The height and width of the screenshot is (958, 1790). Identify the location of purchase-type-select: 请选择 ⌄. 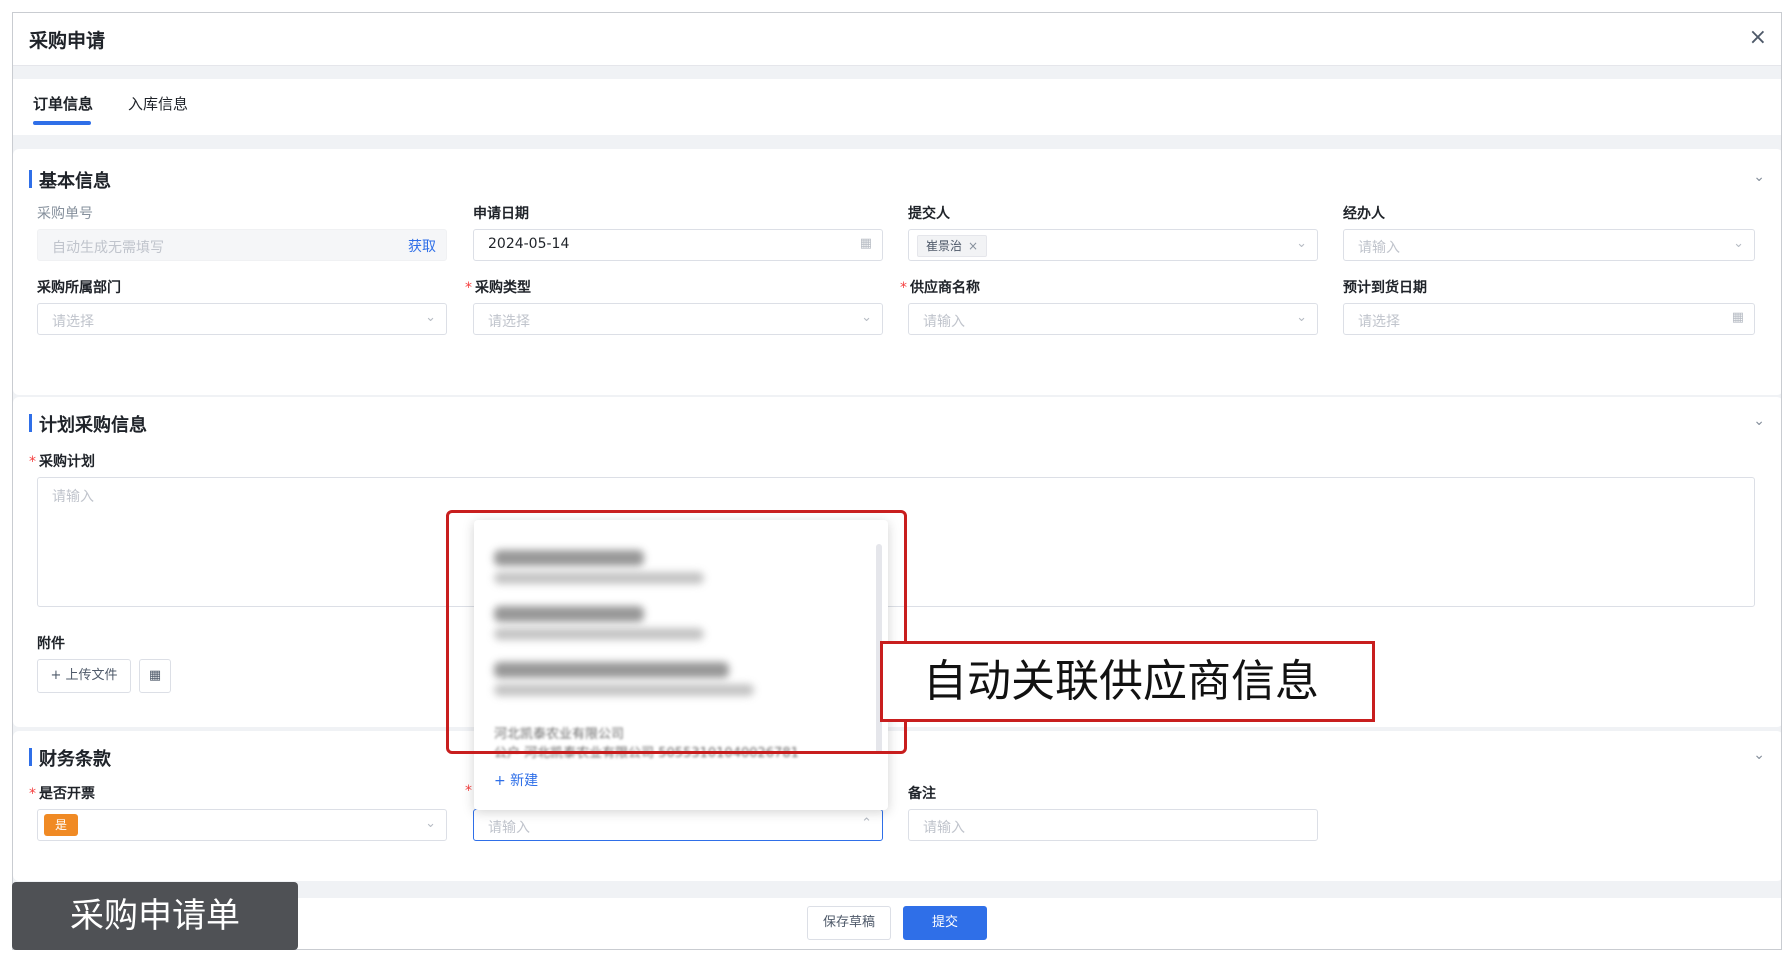
(678, 319).